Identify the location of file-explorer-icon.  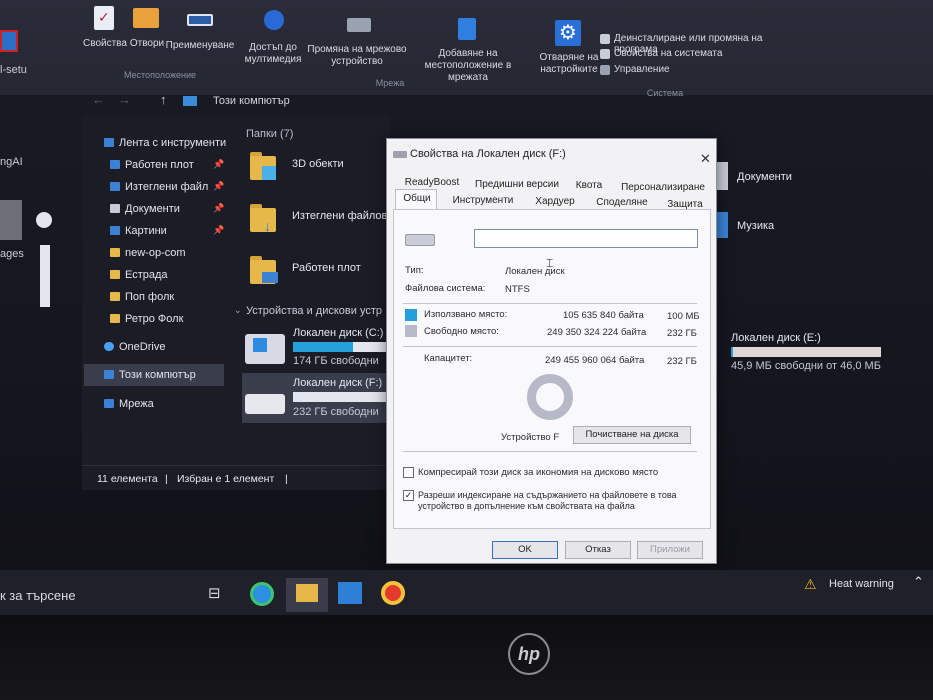
(307, 593).